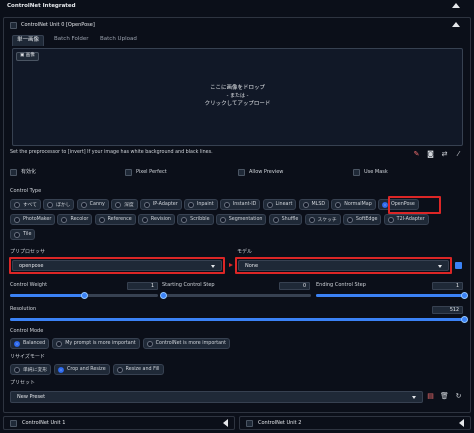 This screenshot has width=474, height=433. Describe the element at coordinates (23, 383) in the screenshot. I see `preset-label: プリセット` at that location.